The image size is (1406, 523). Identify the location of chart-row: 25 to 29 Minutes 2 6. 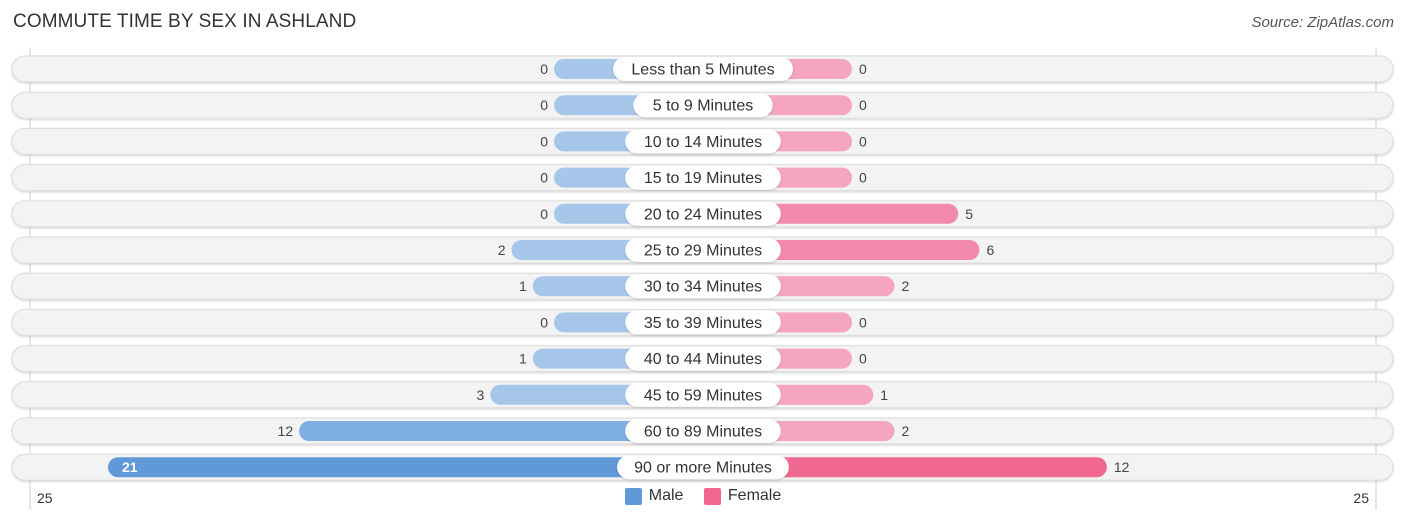
(702, 250).